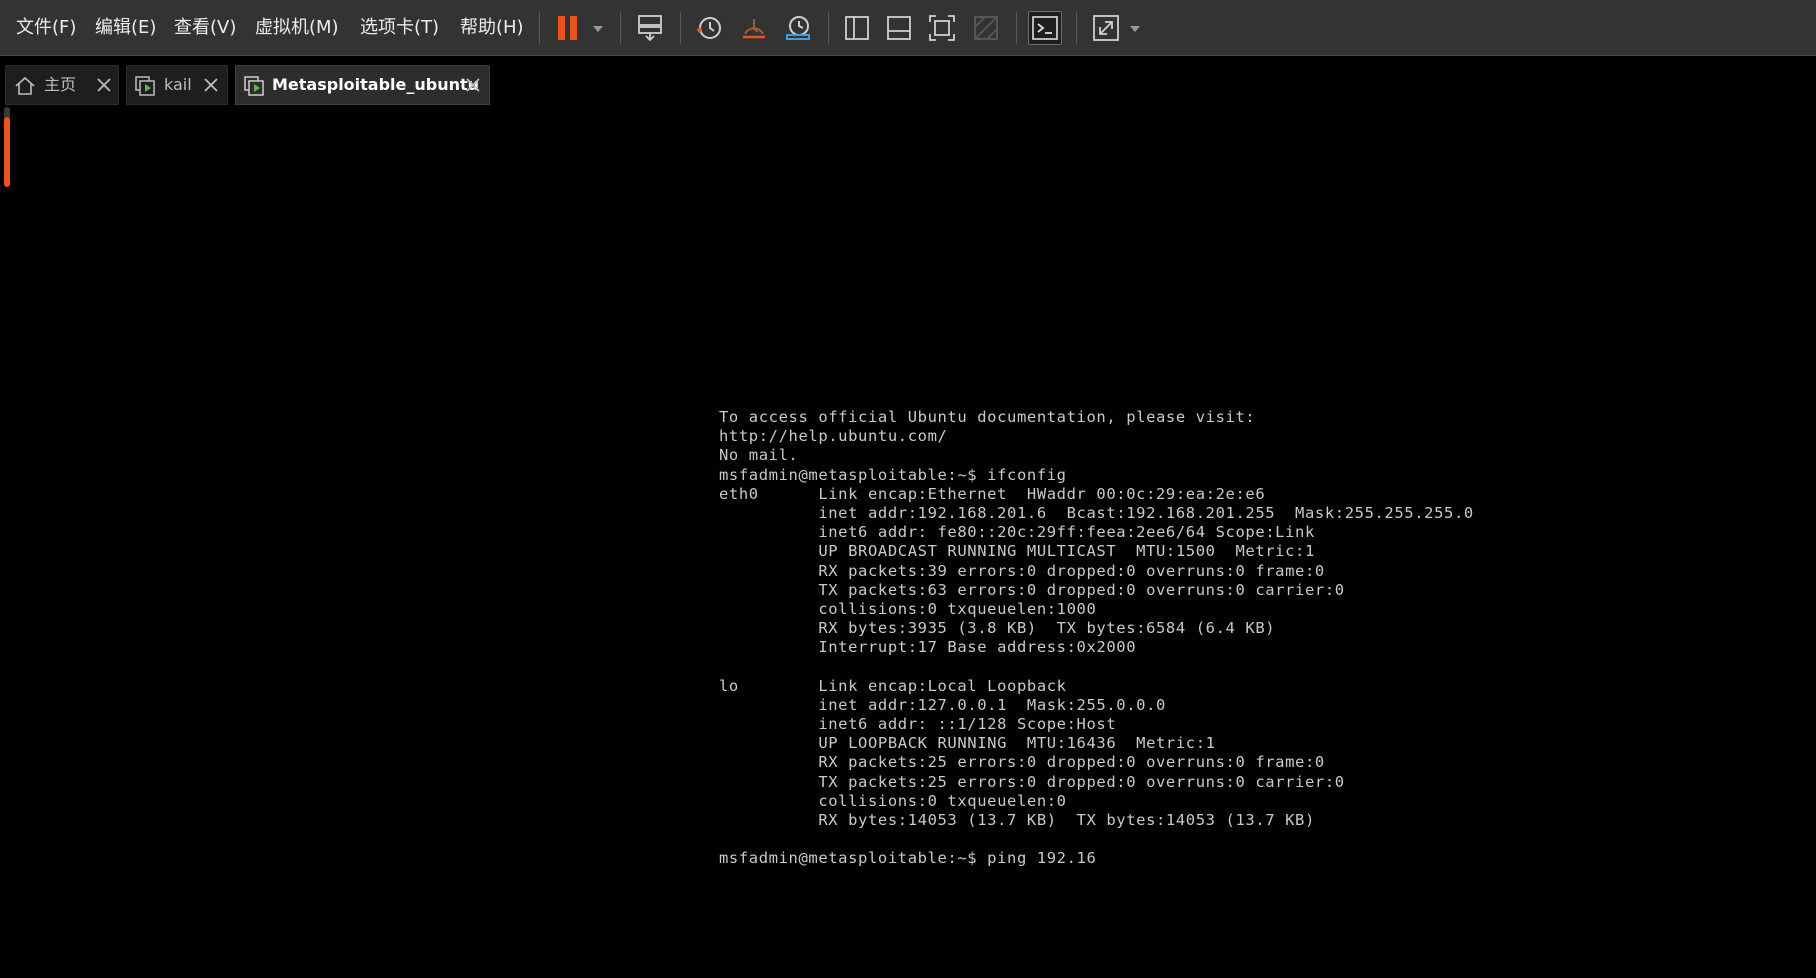  What do you see at coordinates (399, 28) in the screenshot?
I see `menu-tabs: 选项卡(T)` at bounding box center [399, 28].